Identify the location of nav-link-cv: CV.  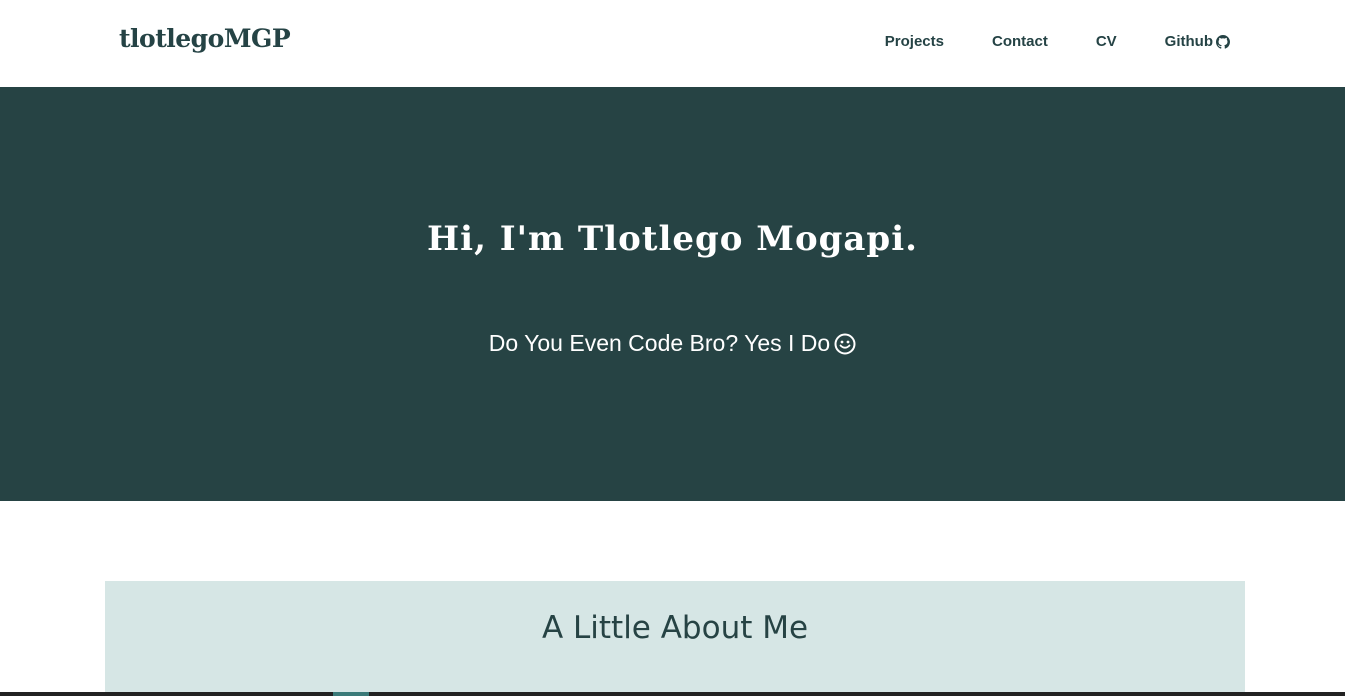
(1106, 41).